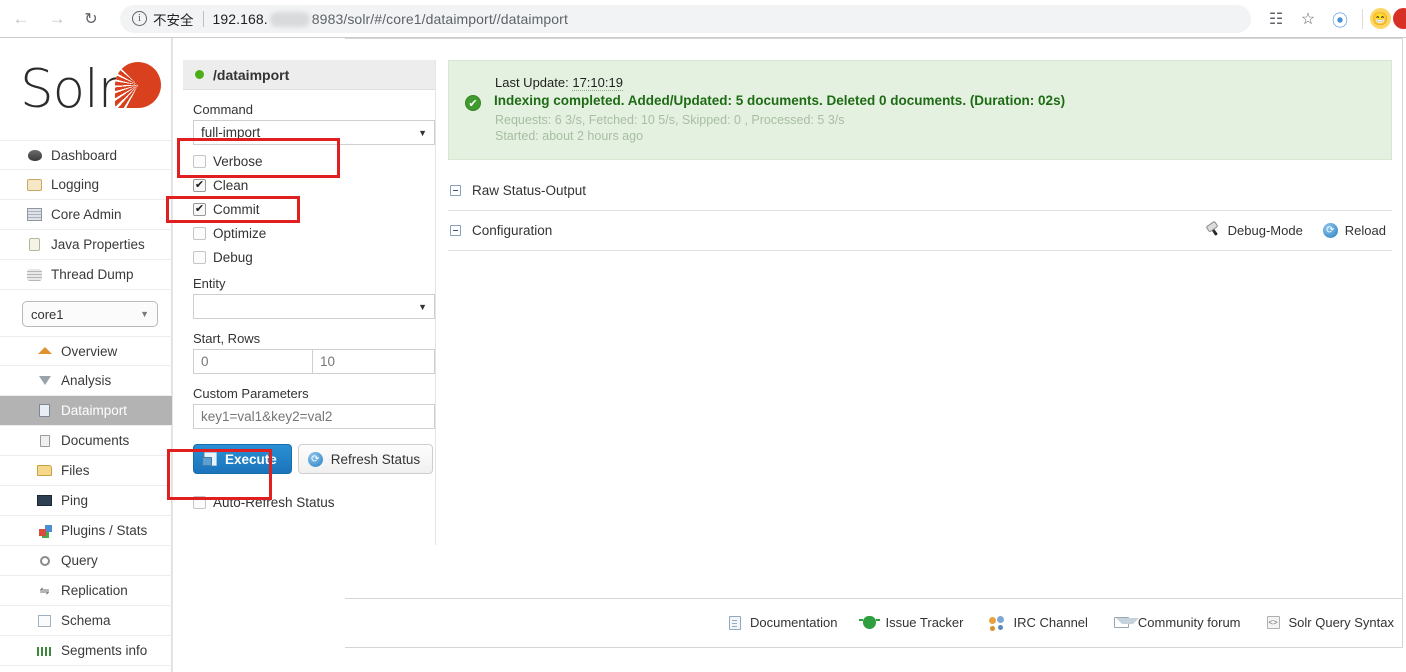 Image resolution: width=1406 pixels, height=672 pixels. What do you see at coordinates (1399, 18) in the screenshot?
I see `profile-icon` at bounding box center [1399, 18].